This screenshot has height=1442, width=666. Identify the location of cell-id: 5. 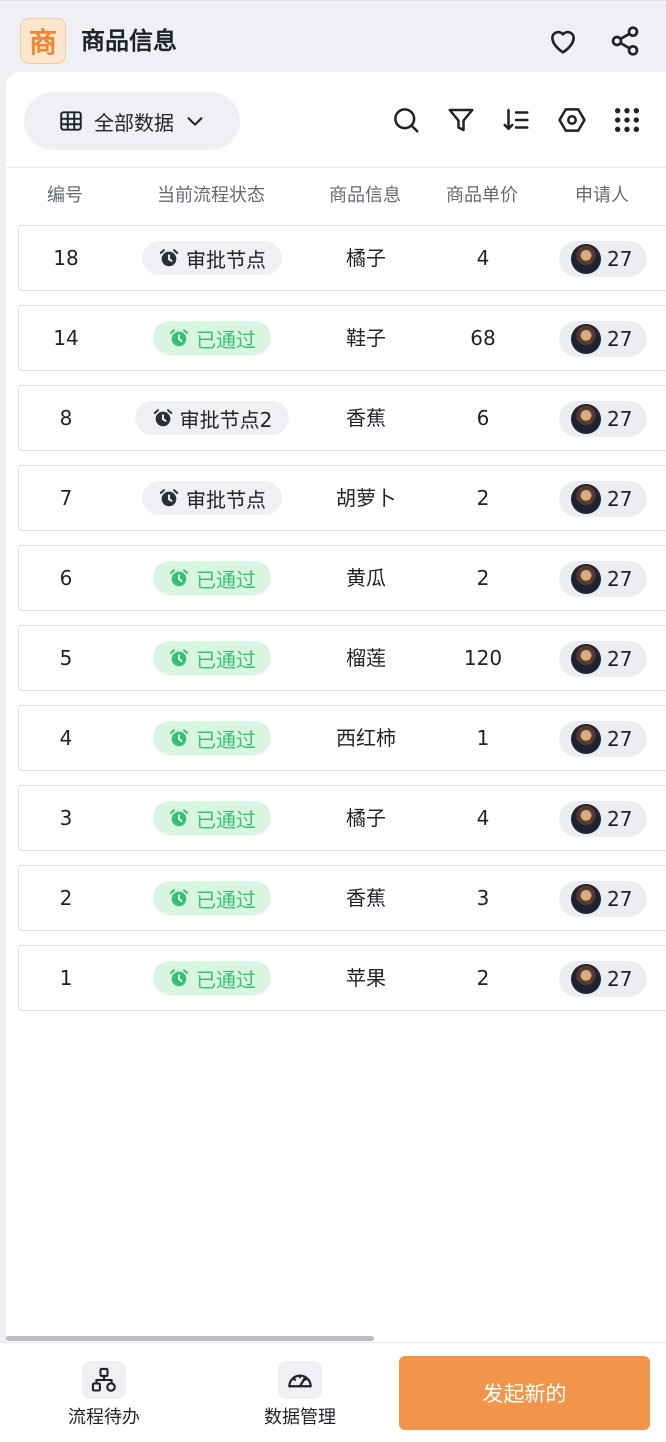
(66, 658).